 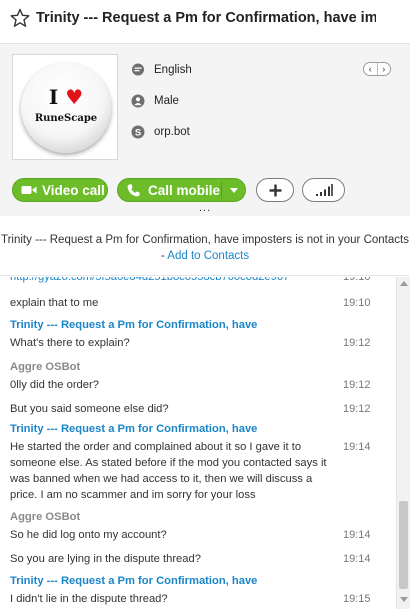 I want to click on message-text: 0lly did the order?, so click(x=54, y=385).